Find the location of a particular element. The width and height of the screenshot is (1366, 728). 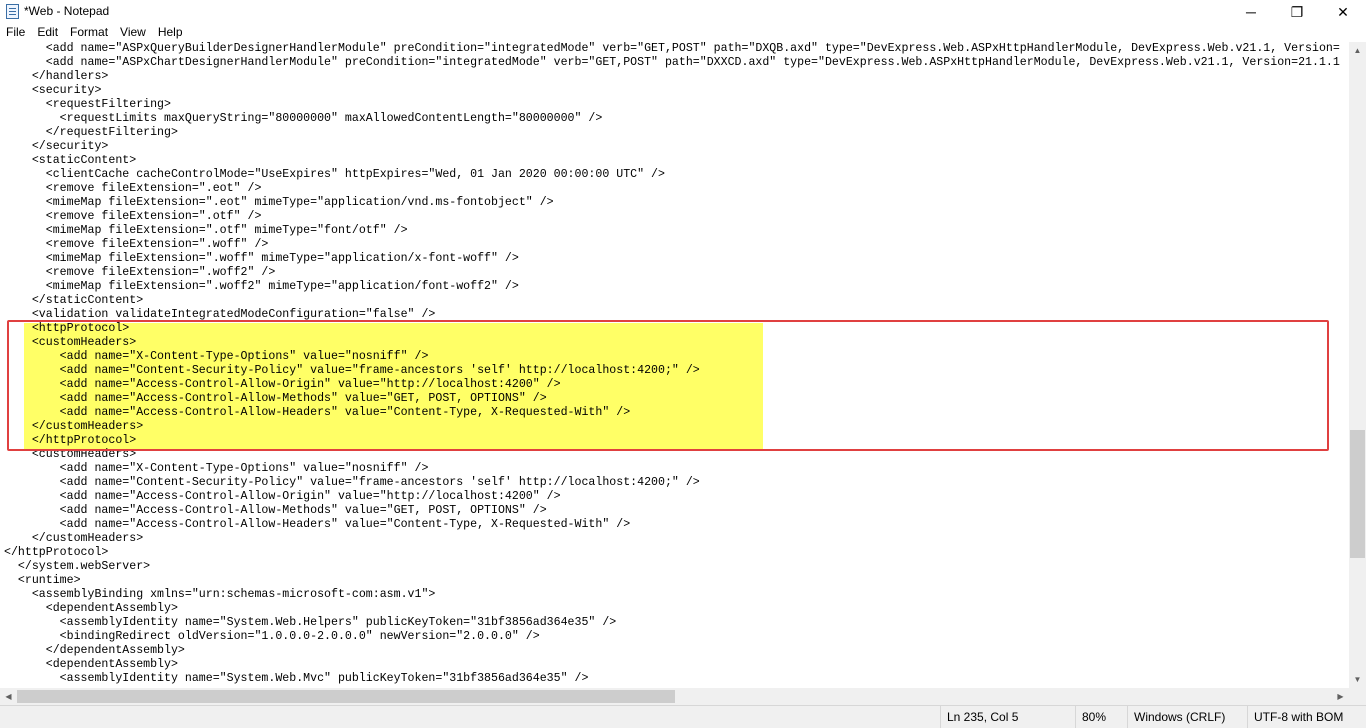

zoom-level: 80% is located at coordinates (1101, 717).